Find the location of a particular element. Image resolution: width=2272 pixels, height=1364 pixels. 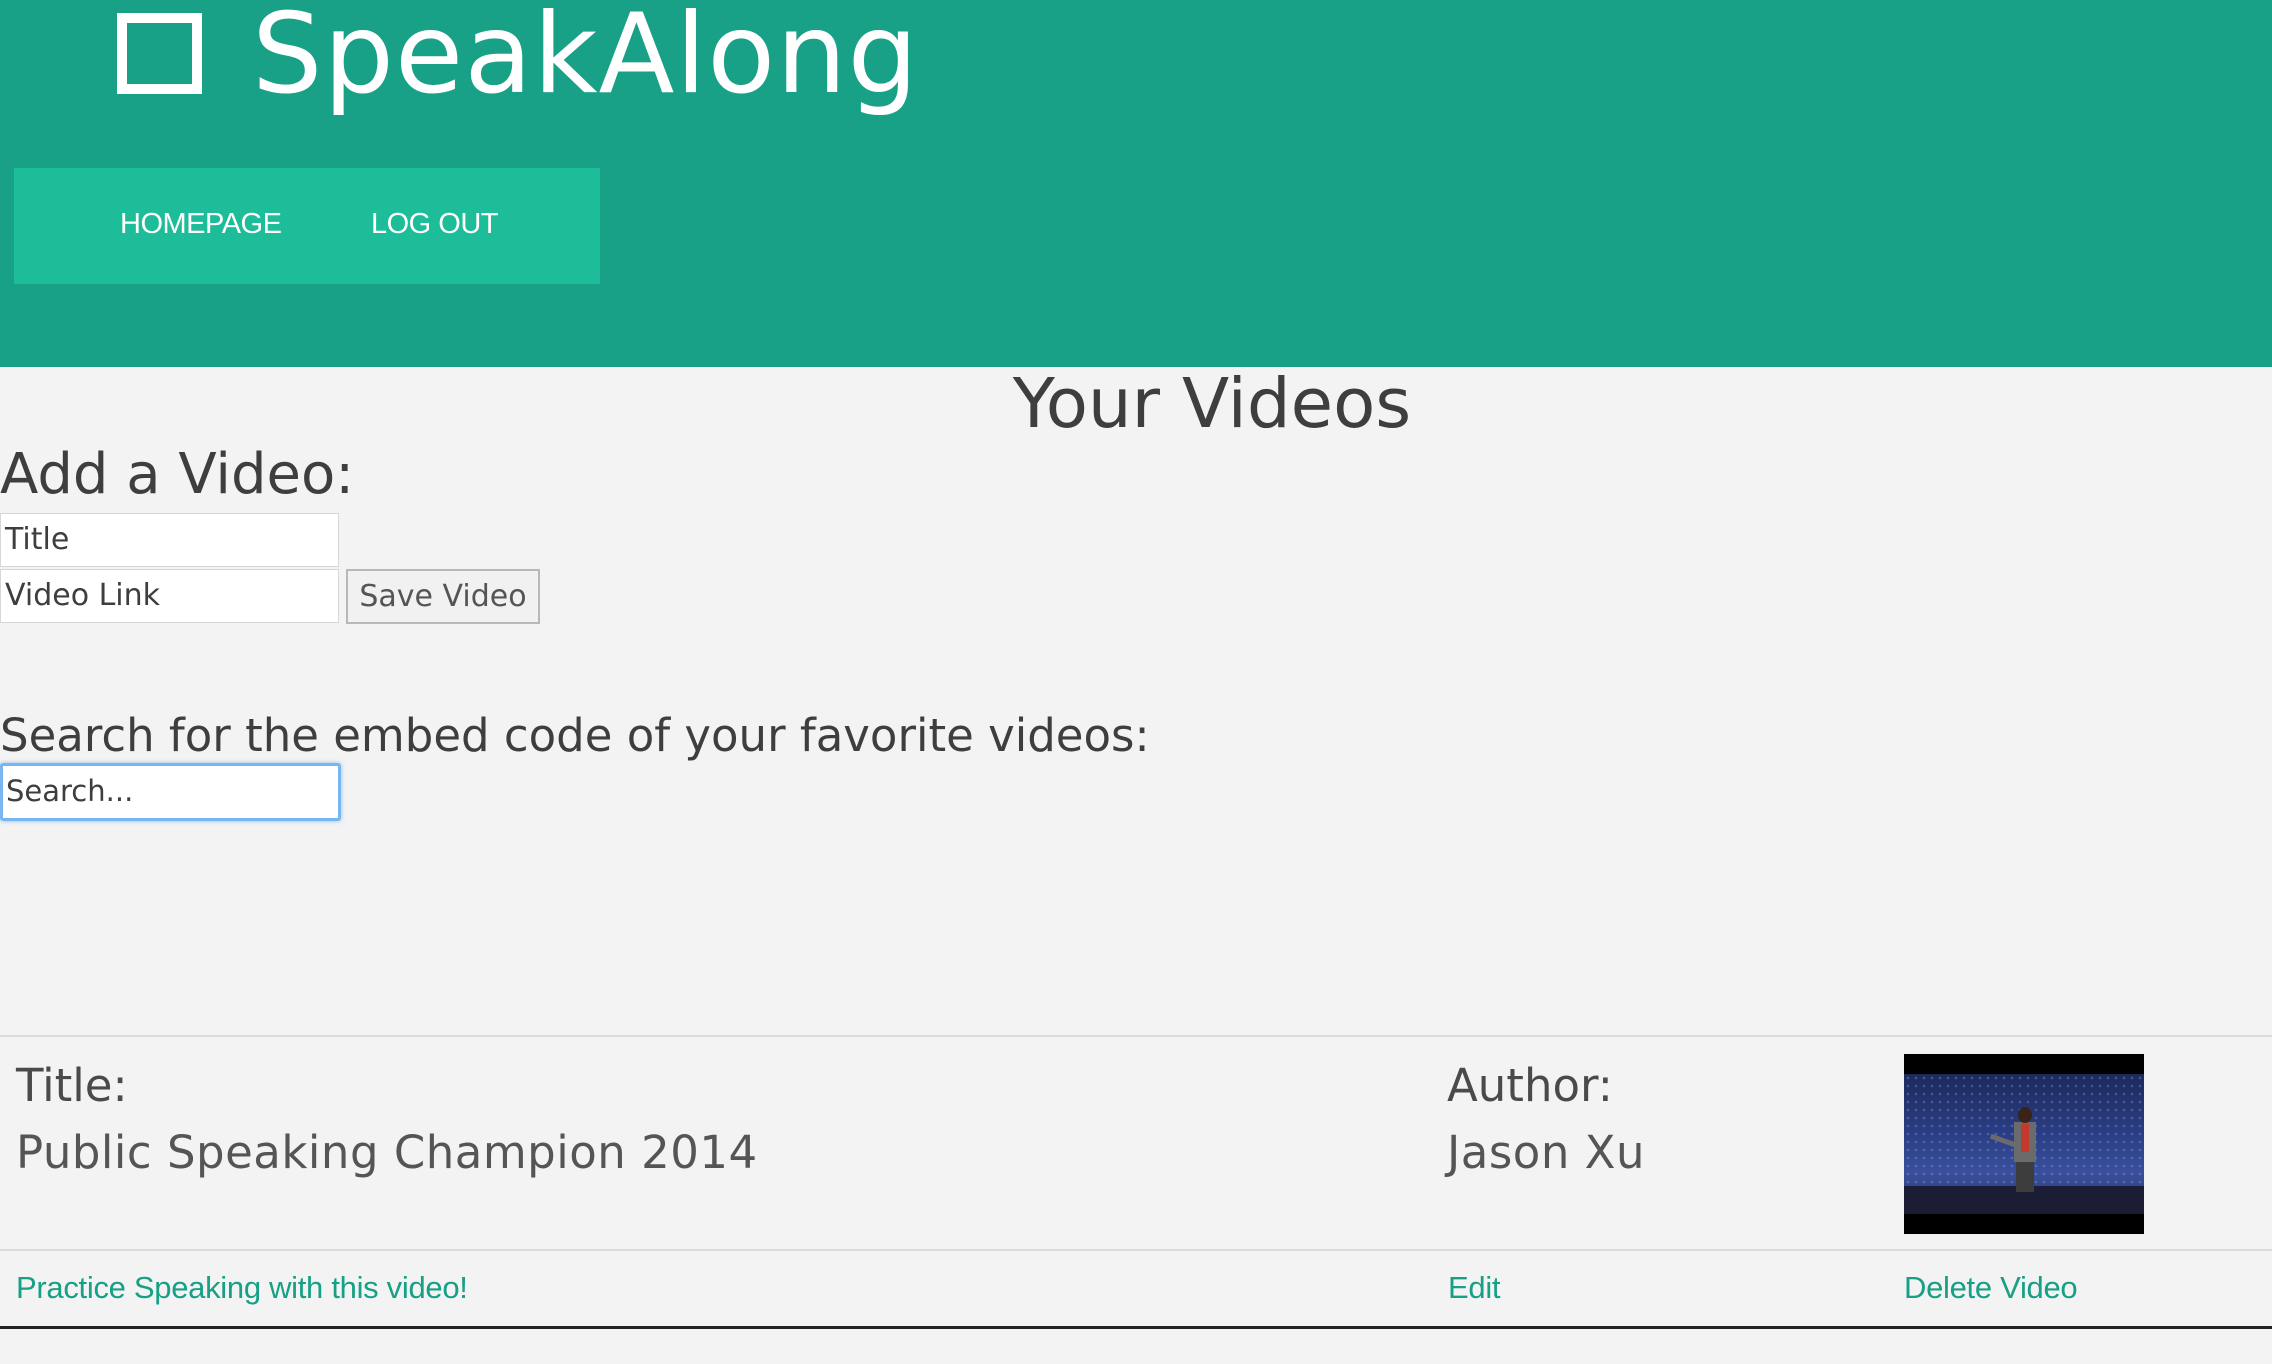

nav-logout-link: LOG OUT is located at coordinates (435, 224).